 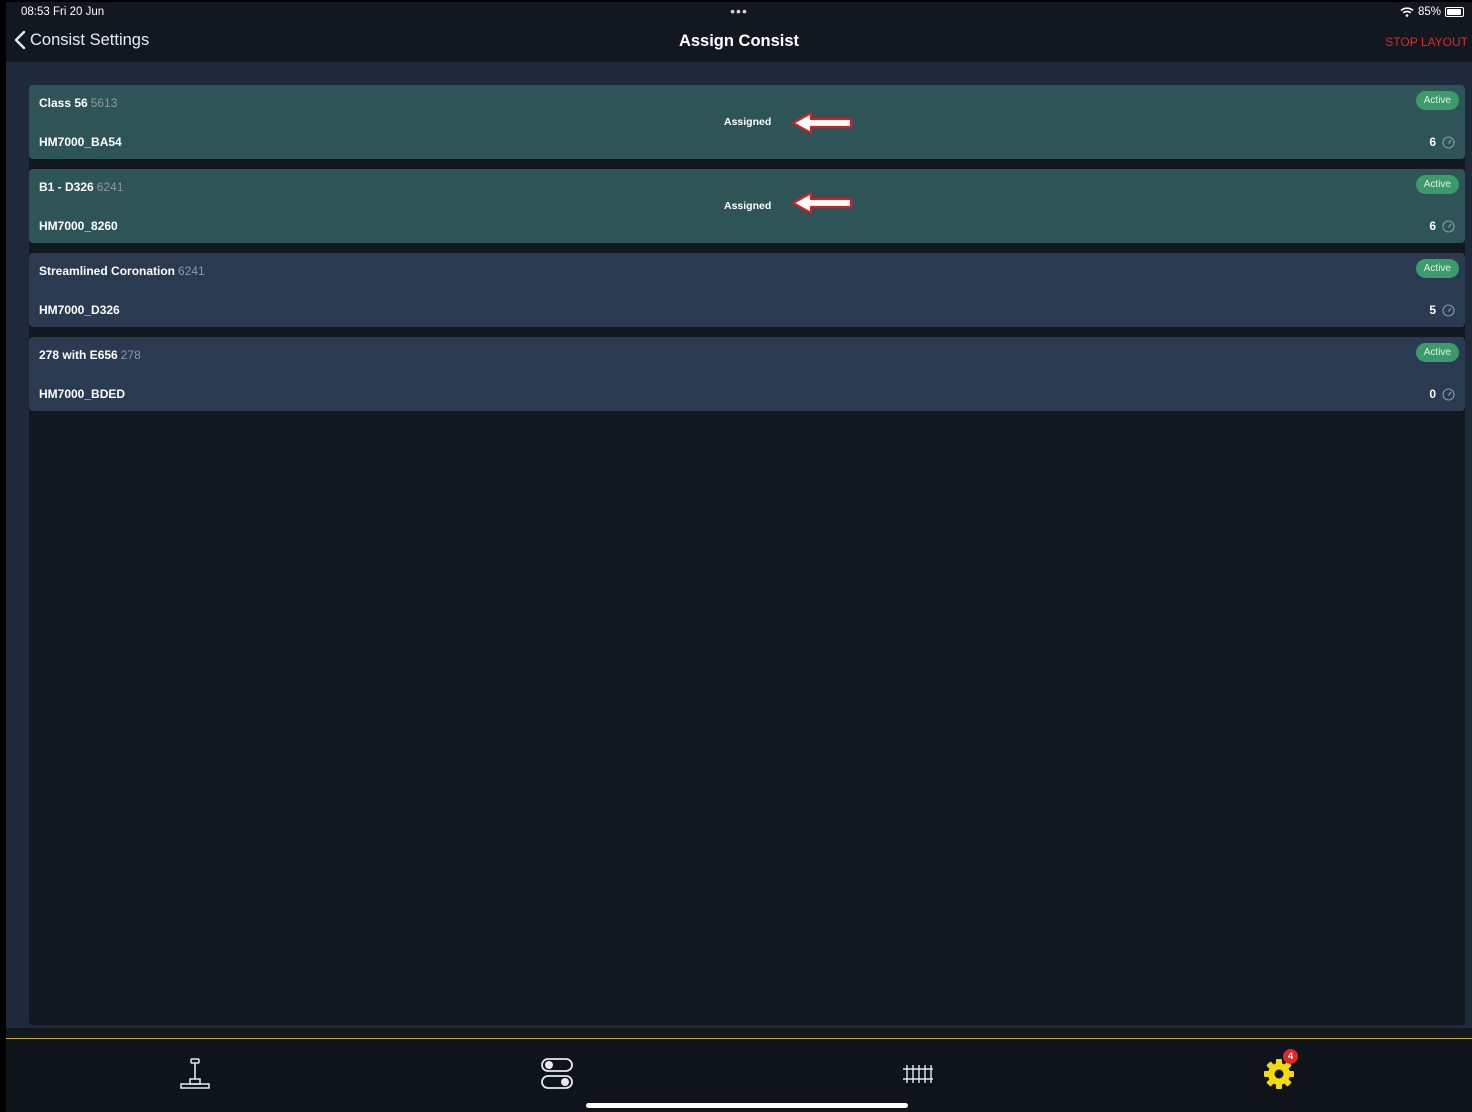 What do you see at coordinates (79, 310) in the screenshot?
I see `decoder-id: HM7000_D326` at bounding box center [79, 310].